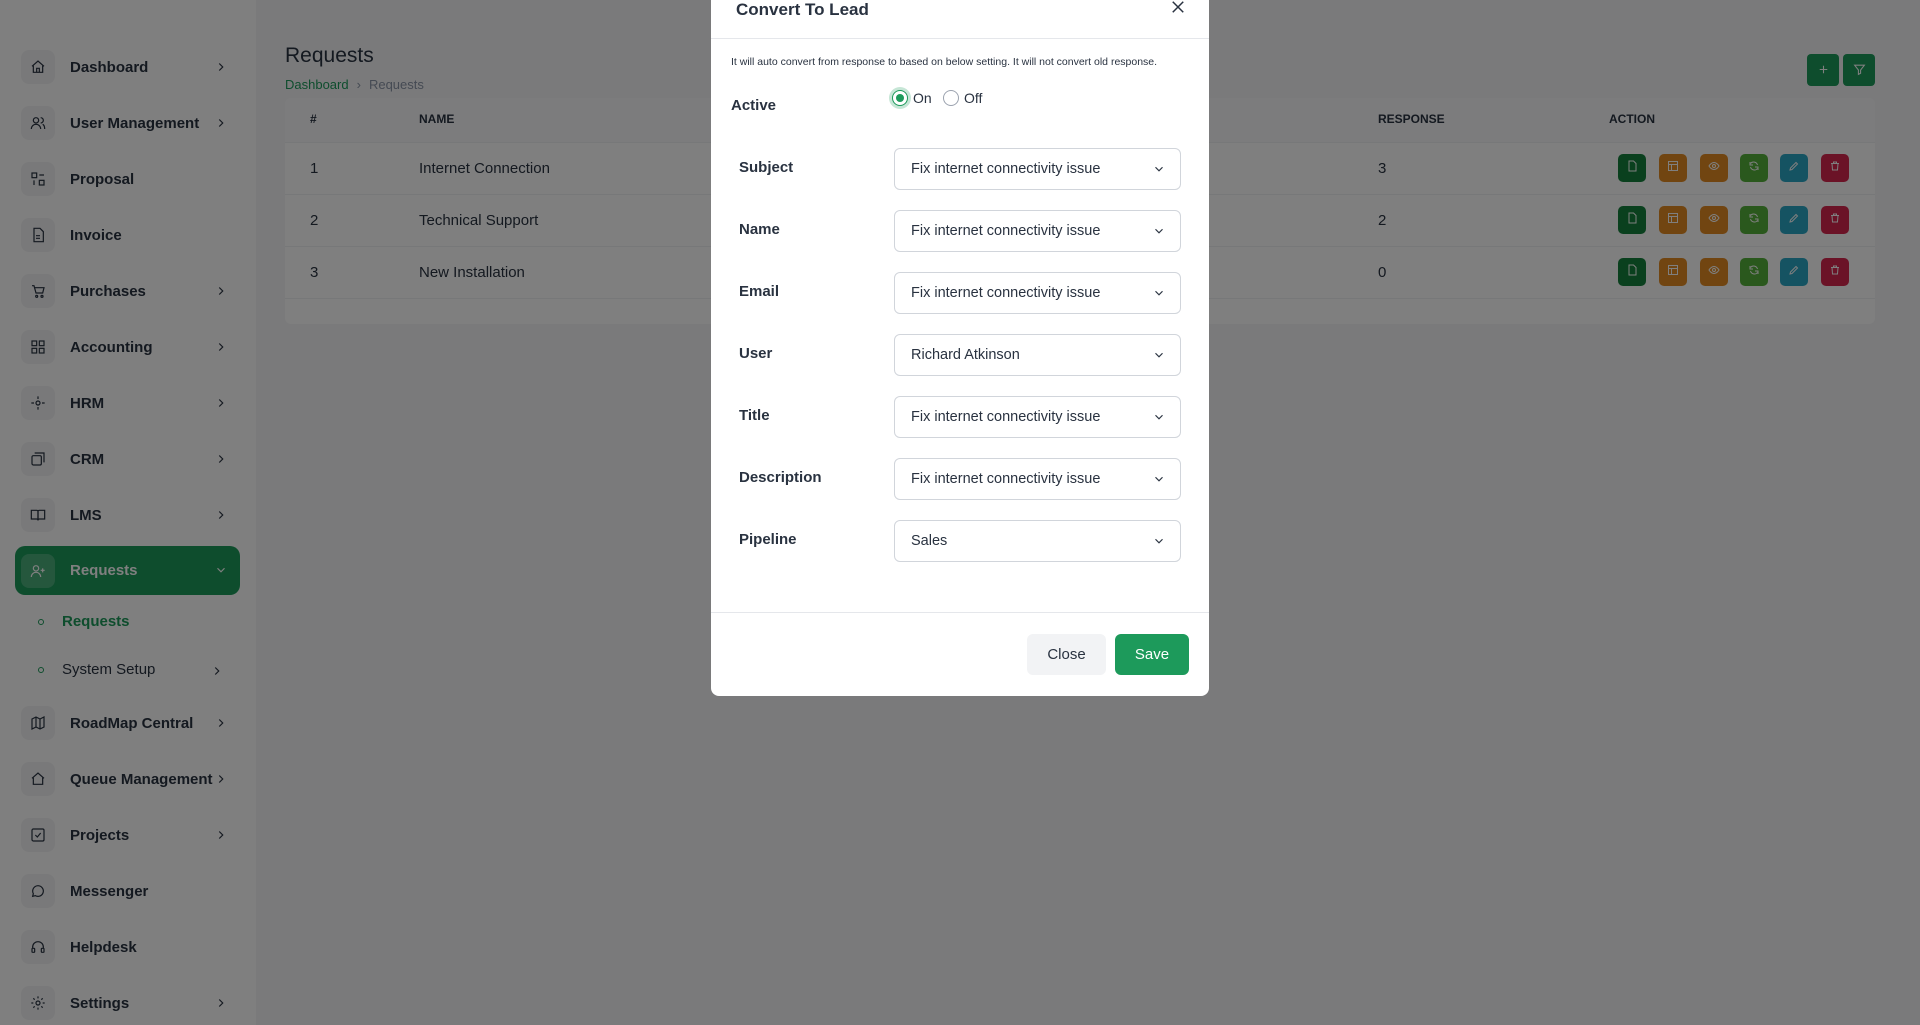 The height and width of the screenshot is (1025, 1920). I want to click on title-label: Title, so click(754, 415).